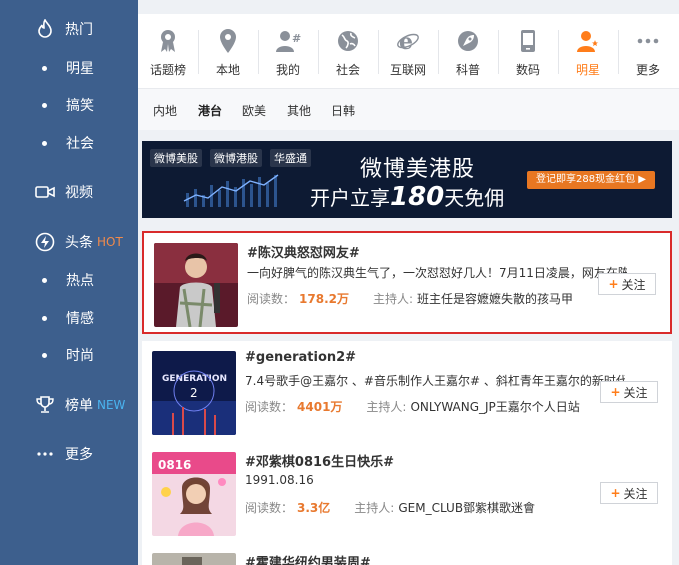 The image size is (679, 565). I want to click on nav-item-mine: # 我的, so click(288, 51).